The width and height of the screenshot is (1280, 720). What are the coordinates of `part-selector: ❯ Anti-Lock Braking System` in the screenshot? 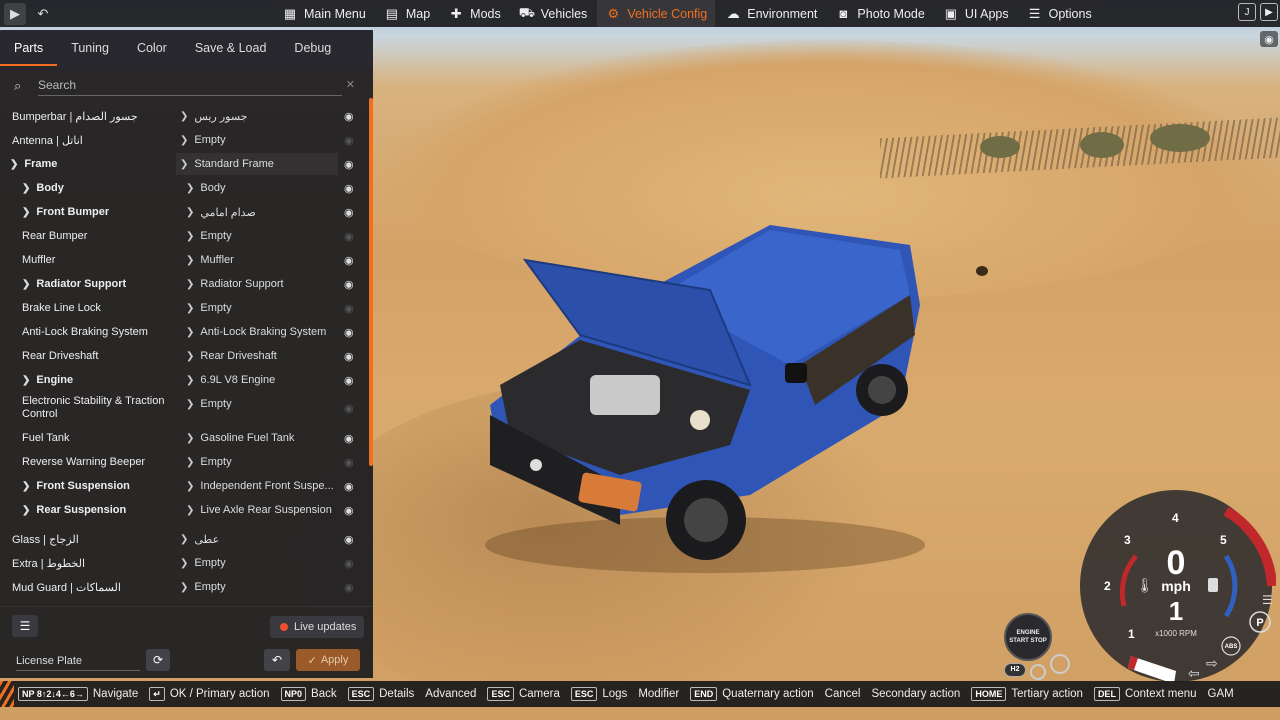 It's located at (257, 332).